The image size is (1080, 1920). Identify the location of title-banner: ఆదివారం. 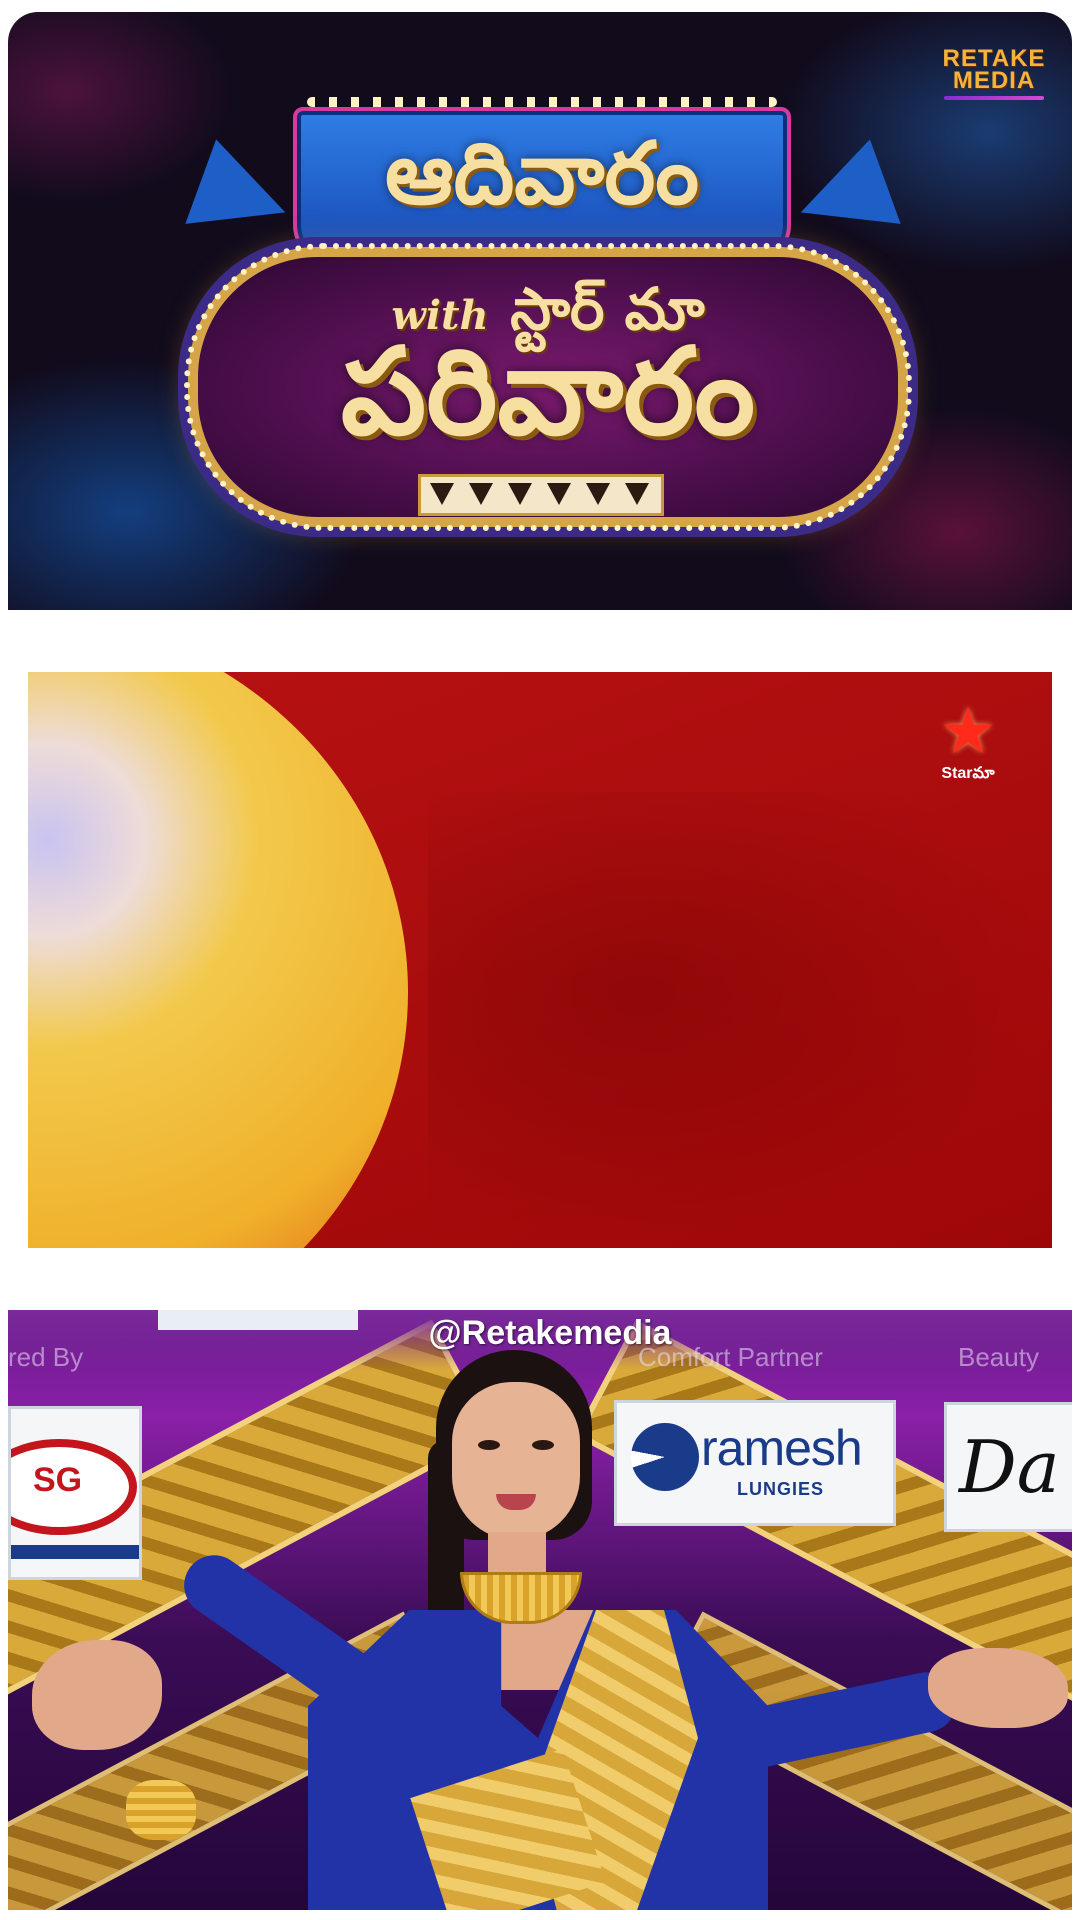
(542, 181).